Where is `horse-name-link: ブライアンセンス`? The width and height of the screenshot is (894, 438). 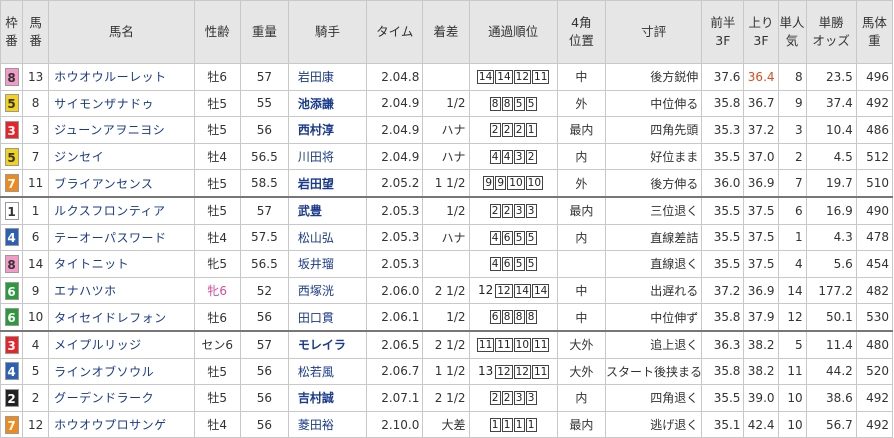 horse-name-link: ブライアンセンス is located at coordinates (121, 183).